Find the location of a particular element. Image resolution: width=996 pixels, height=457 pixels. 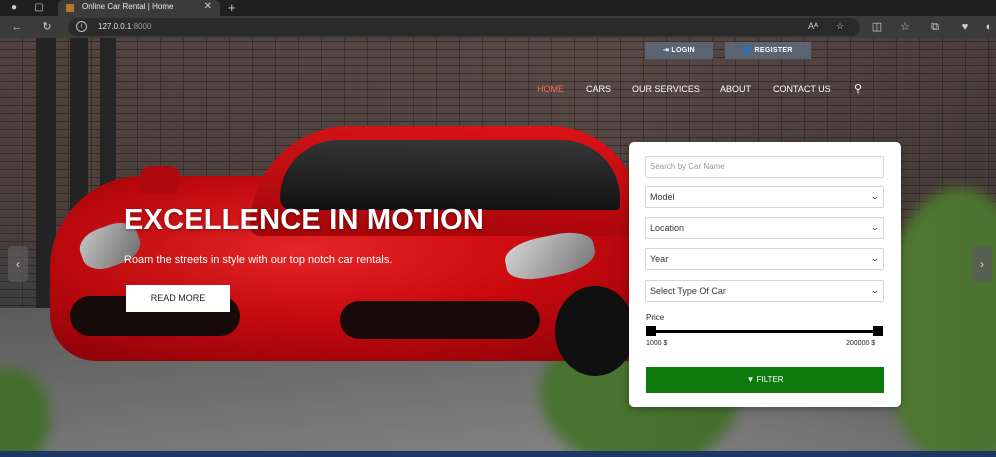

nav-our-services: OUR SERVICES is located at coordinates (666, 89).